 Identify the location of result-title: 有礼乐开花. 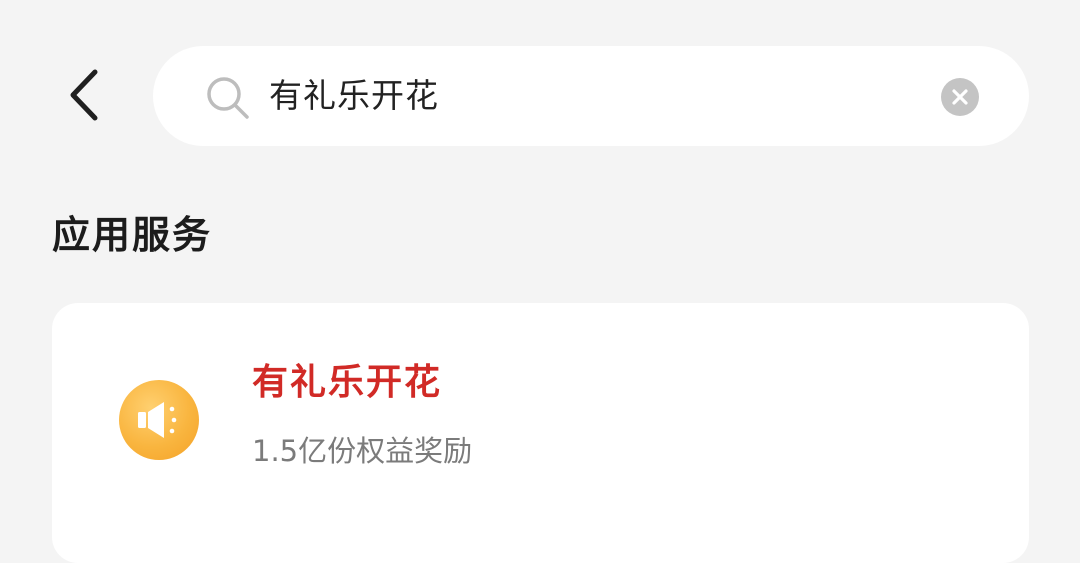
(347, 382).